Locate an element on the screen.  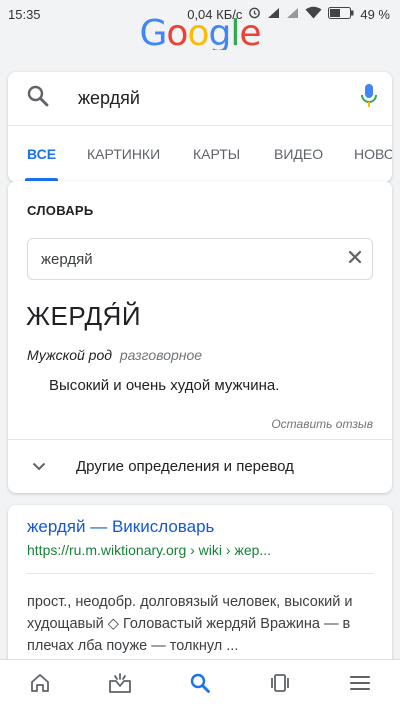
search-box: жердяй ВСЕ КАРТИНКИ КАРТЫ ВИДЕО НОВО is located at coordinates (200, 127).